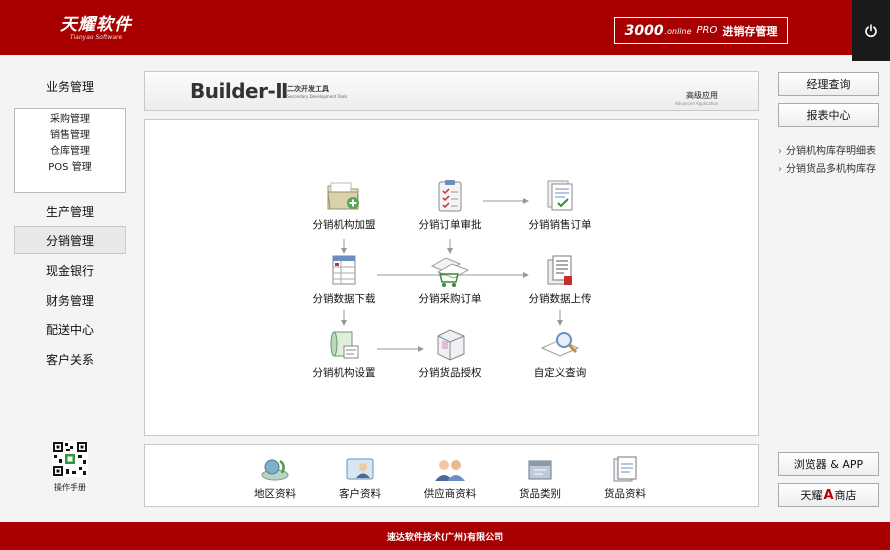  What do you see at coordinates (560, 373) in the screenshot?
I see `flow-label-query: 自定义查询` at bounding box center [560, 373].